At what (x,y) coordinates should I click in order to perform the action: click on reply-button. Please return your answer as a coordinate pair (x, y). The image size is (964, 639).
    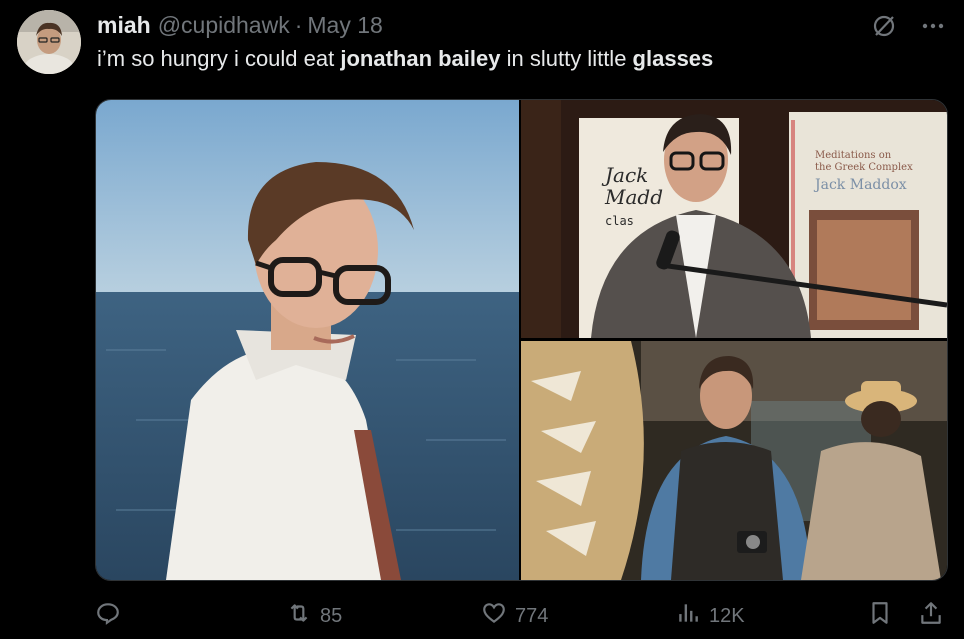
    Looking at the image, I should click on (112, 616).